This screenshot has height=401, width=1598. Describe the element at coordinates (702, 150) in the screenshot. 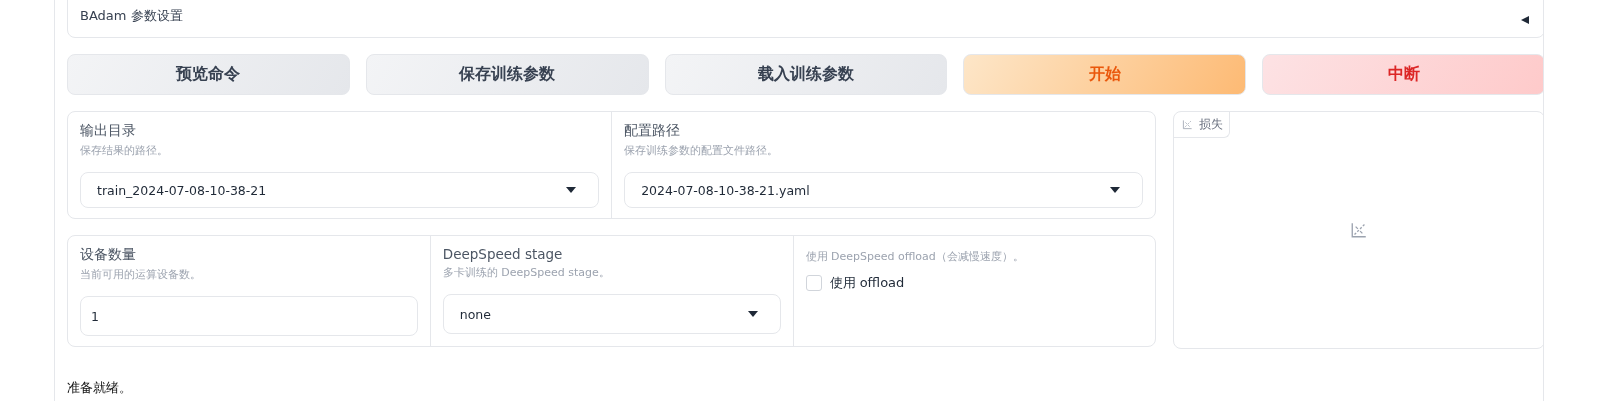

I see `field-info: 保存训练参数的配置文件路径。` at that location.